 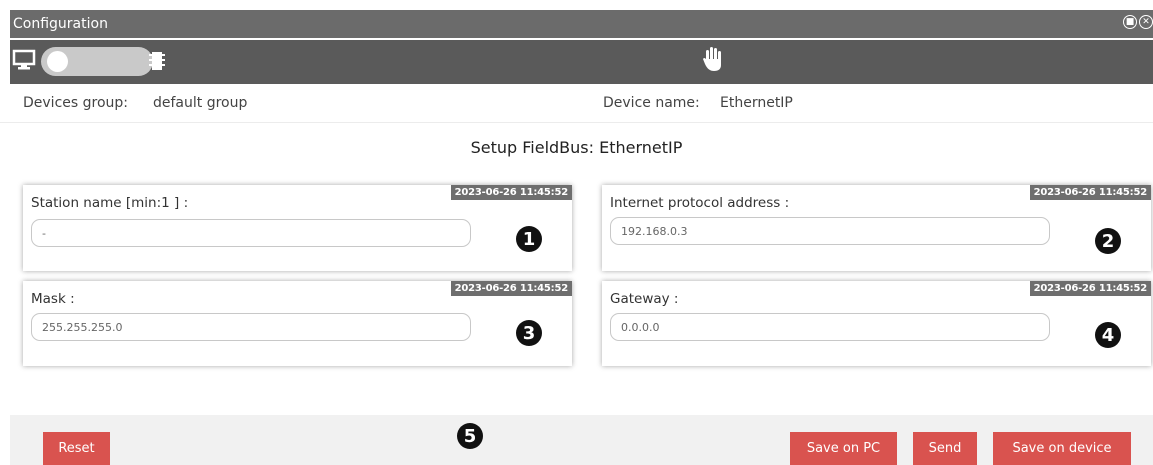 What do you see at coordinates (251, 233) in the screenshot?
I see `station-name-input` at bounding box center [251, 233].